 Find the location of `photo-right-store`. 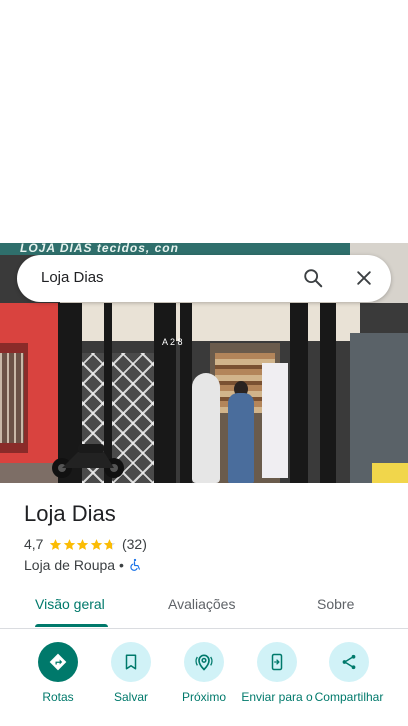

photo-right-store is located at coordinates (379, 408).